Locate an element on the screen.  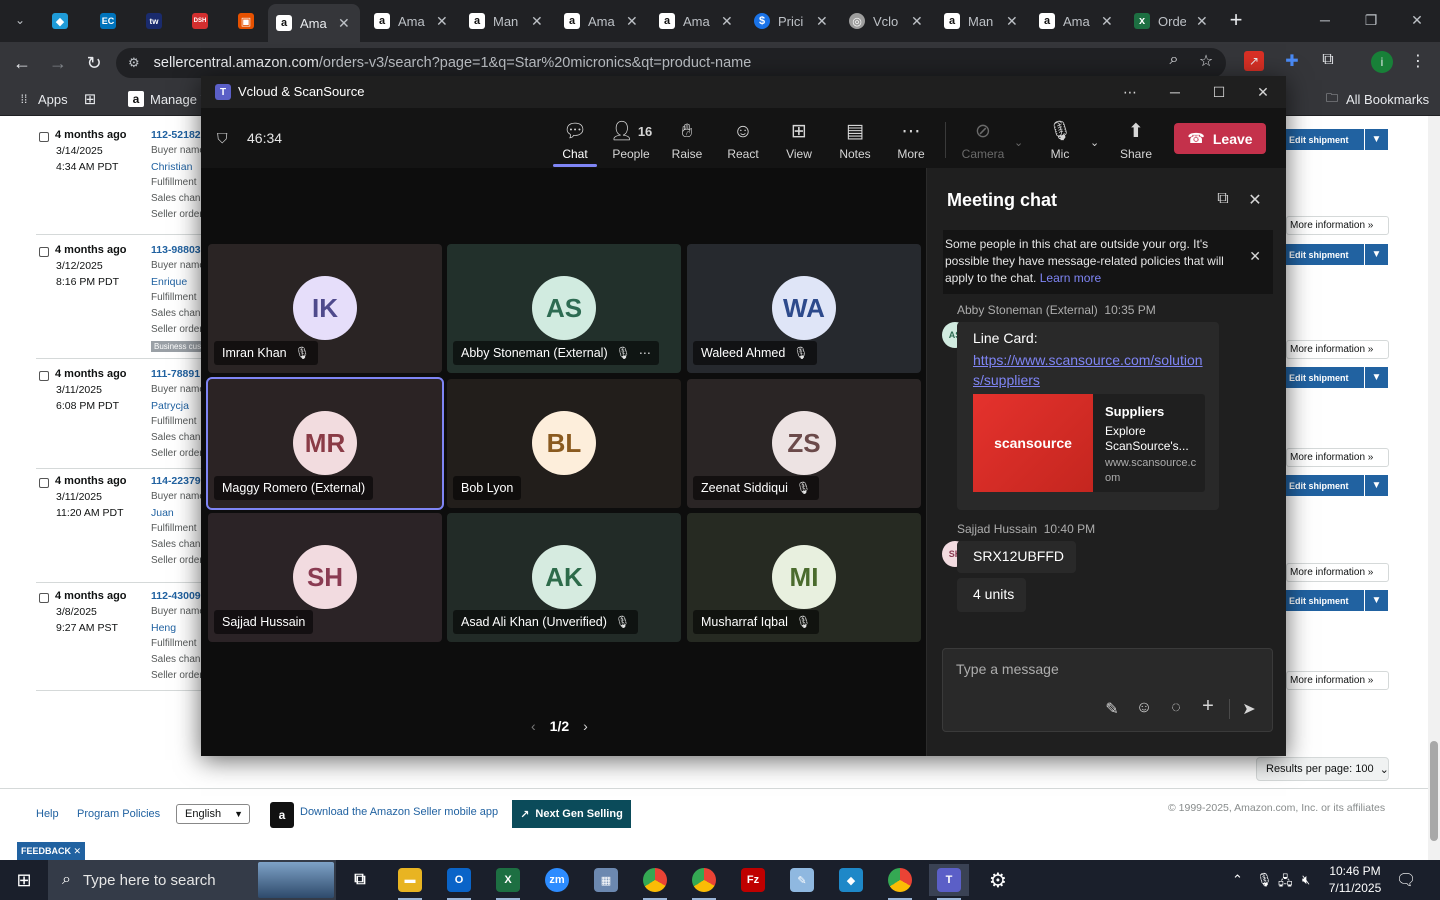
chevron-right-icon: › is located at coordinates (585, 726).